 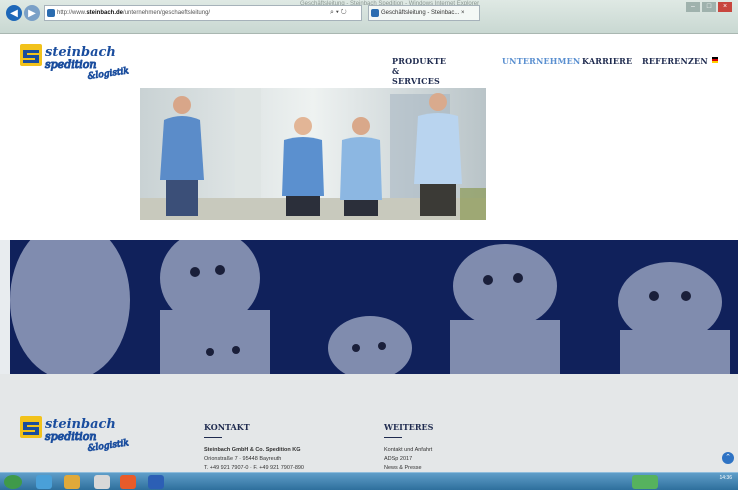 What do you see at coordinates (725, 478) in the screenshot?
I see `taskbar-clock: 14:36` at bounding box center [725, 478].